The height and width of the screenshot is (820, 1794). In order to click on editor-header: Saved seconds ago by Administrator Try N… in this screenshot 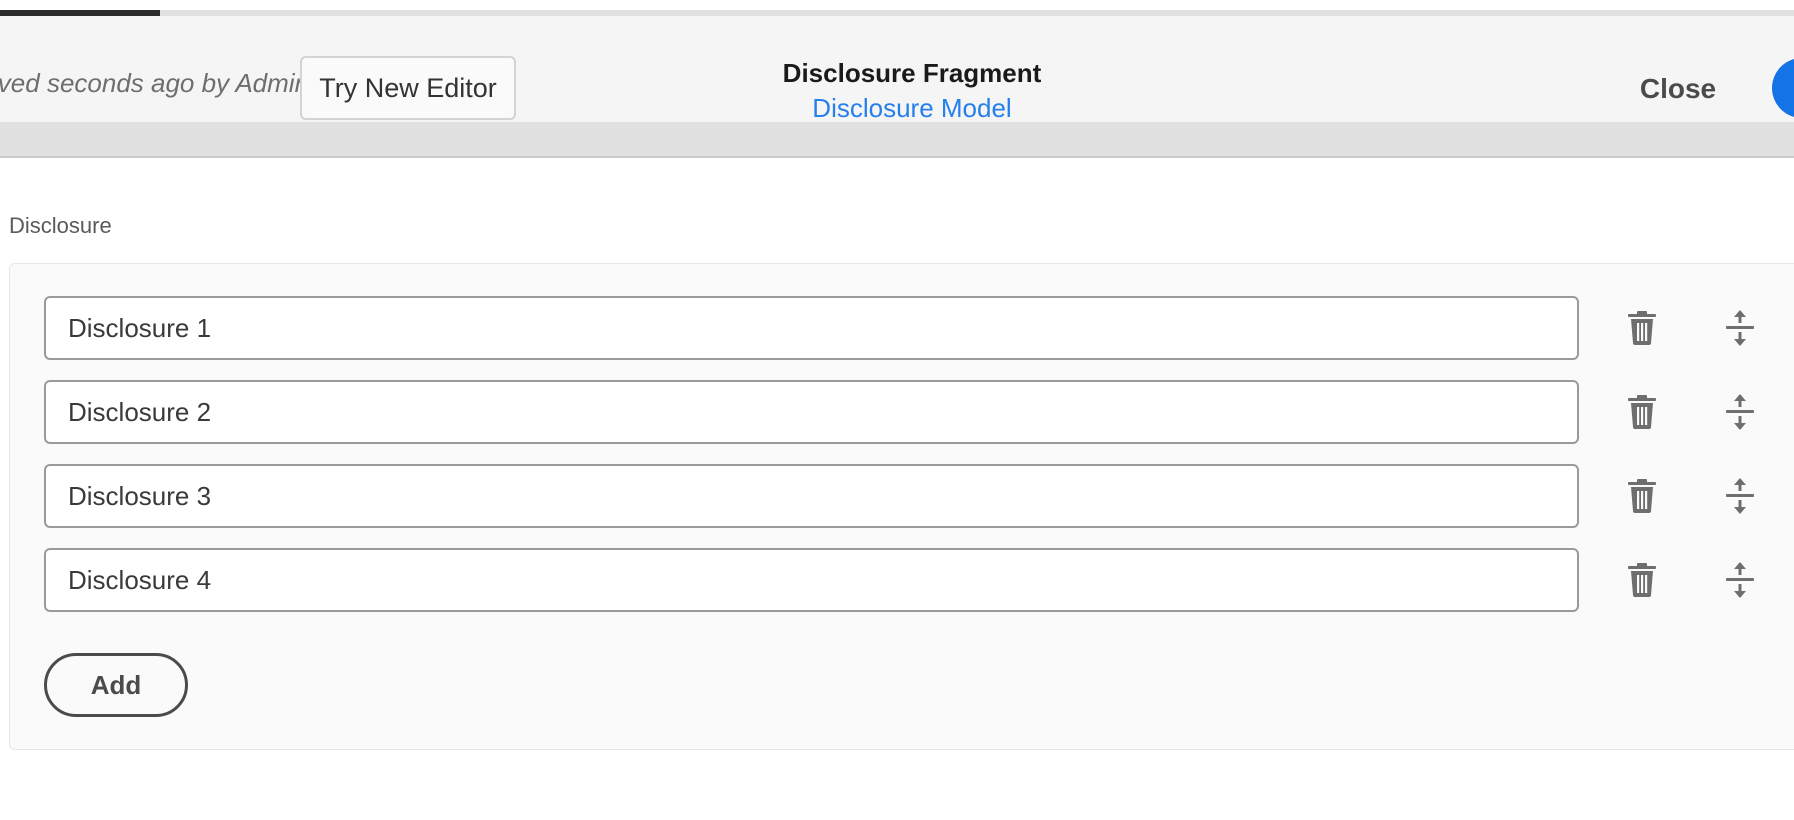, I will do `click(897, 69)`.